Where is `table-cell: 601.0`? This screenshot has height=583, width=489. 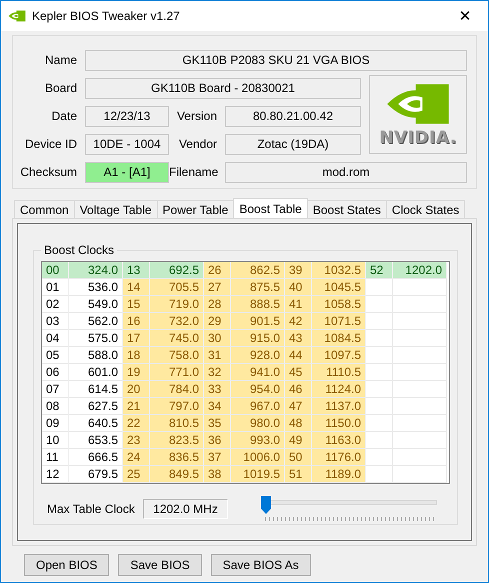
table-cell: 601.0 is located at coordinates (96, 372).